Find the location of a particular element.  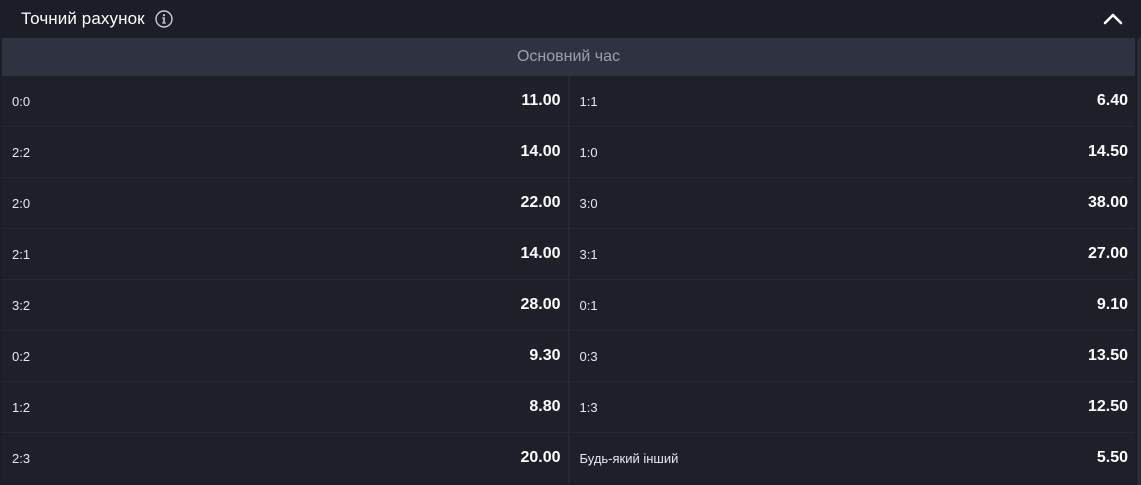

section-header: Основний час is located at coordinates (568, 57).